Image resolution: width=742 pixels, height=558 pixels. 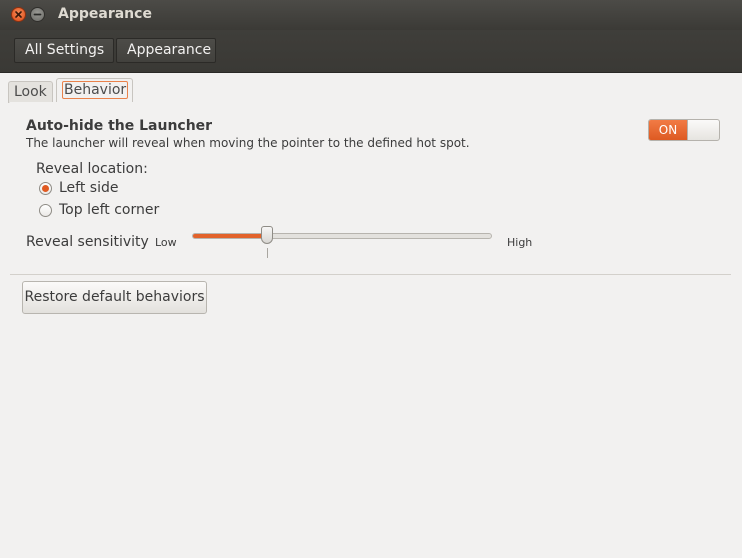 What do you see at coordinates (45, 210) in the screenshot?
I see `radio-top-left-corner` at bounding box center [45, 210].